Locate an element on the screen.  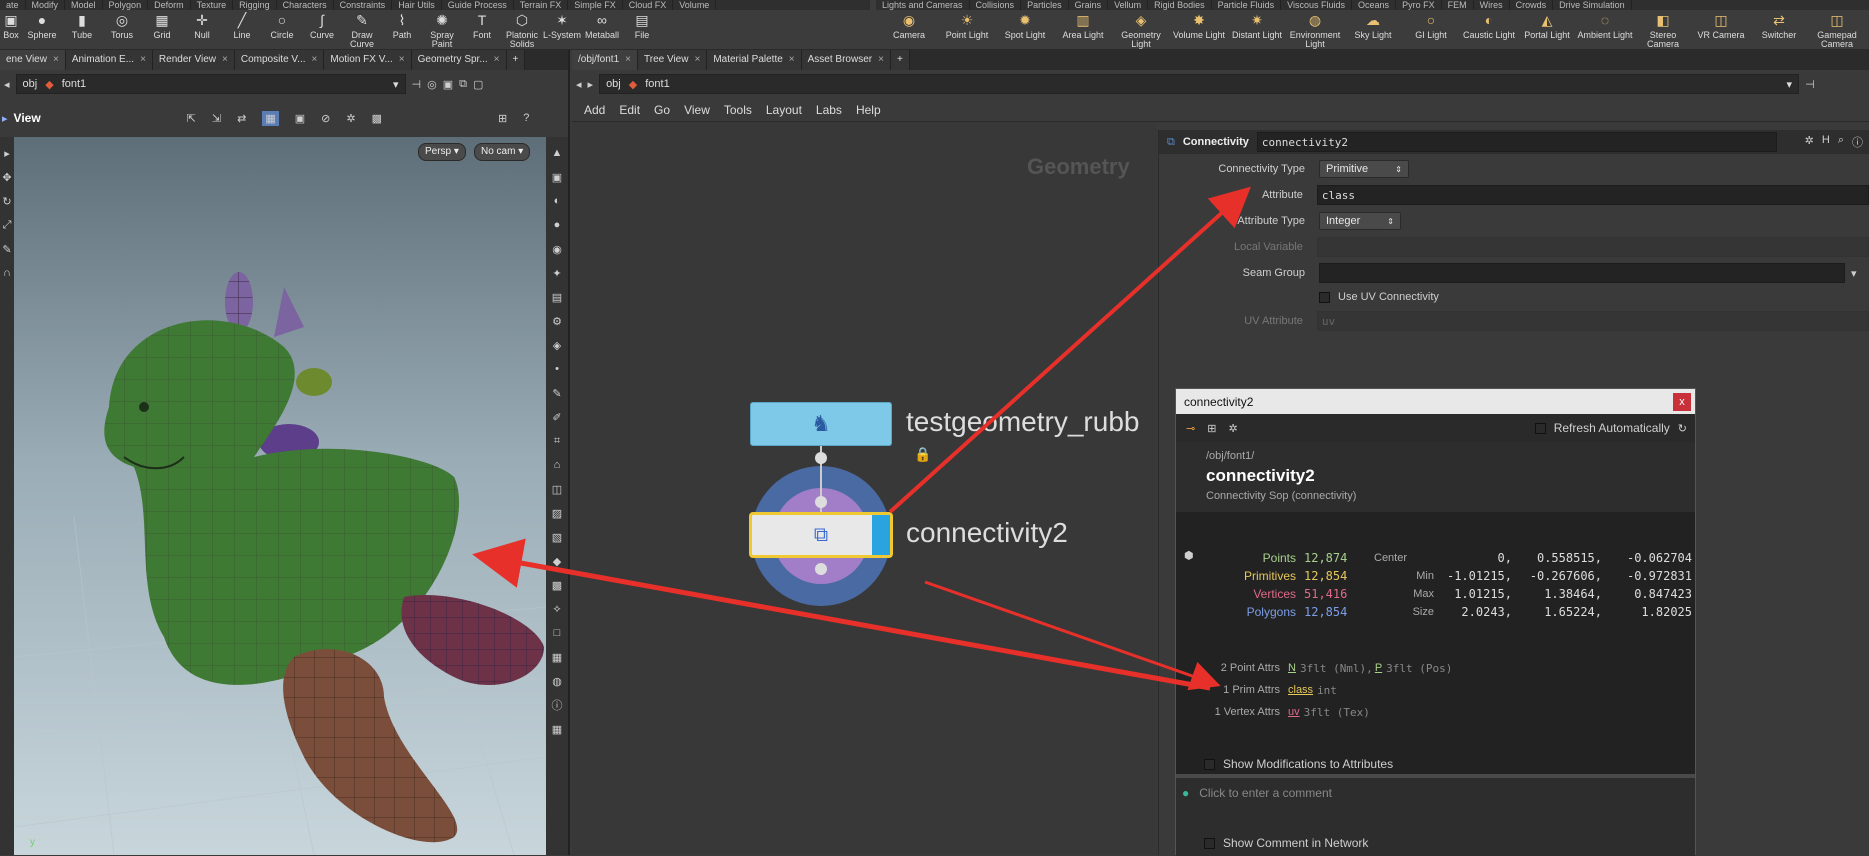
shelf-tool-circle: ○ Circle is located at coordinates (282, 31).